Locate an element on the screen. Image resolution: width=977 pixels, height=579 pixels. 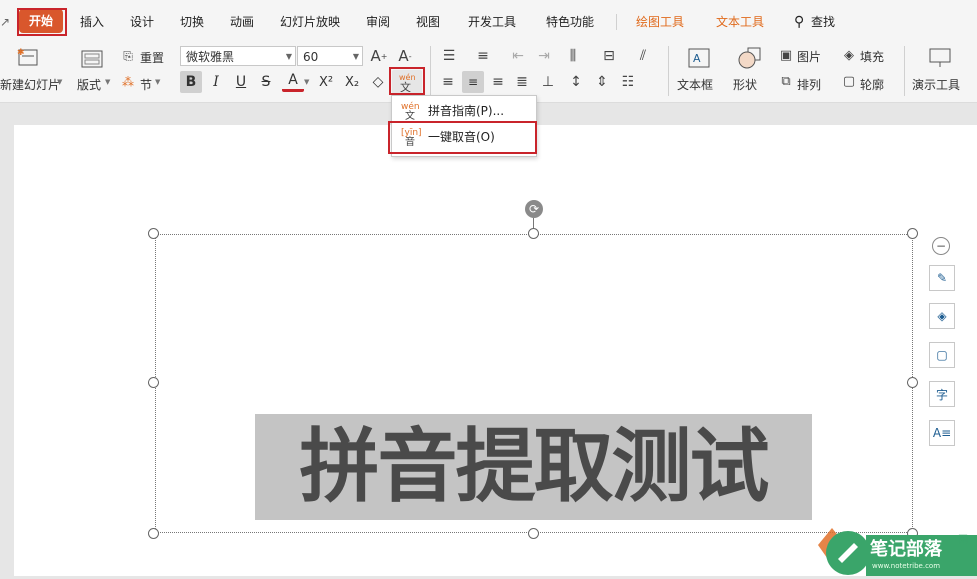
resize-handle-n is located at coordinates (533, 233).